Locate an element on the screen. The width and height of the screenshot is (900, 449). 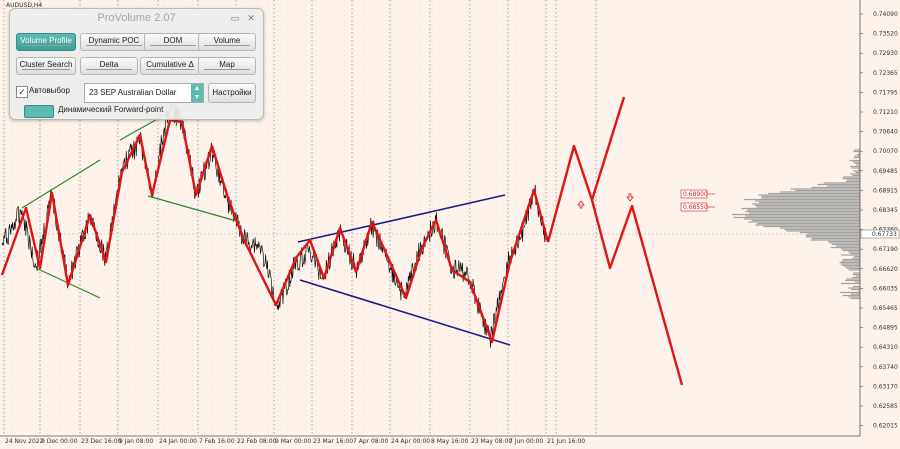
price-label: 0.67190 is located at coordinates (885, 249).